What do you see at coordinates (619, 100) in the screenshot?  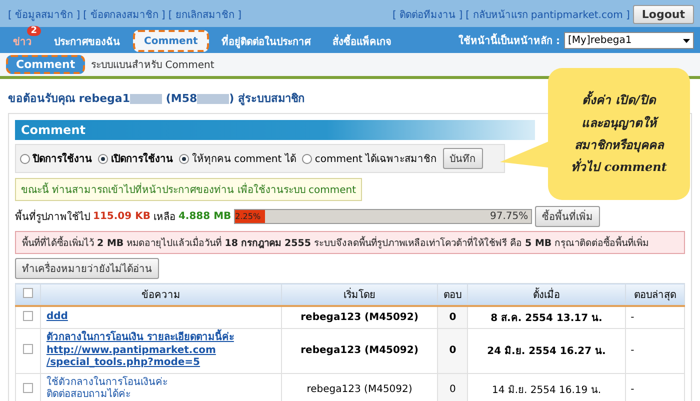 I see `callout-text: ตั้งค่า เปิด/ปิด` at bounding box center [619, 100].